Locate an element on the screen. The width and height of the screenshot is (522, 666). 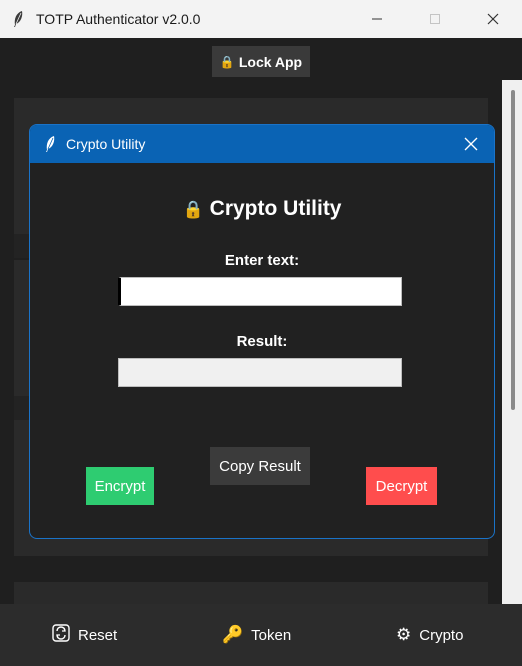
dialog-heading: 🔒 Crypto Utility is located at coordinates (262, 209).